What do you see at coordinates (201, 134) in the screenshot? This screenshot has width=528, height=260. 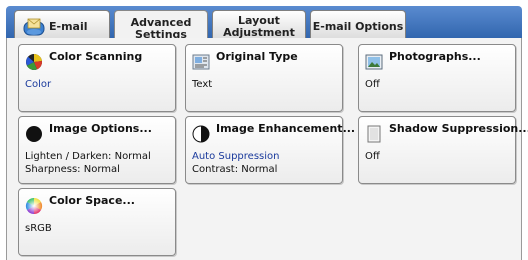 I see `half-circle-icon` at bounding box center [201, 134].